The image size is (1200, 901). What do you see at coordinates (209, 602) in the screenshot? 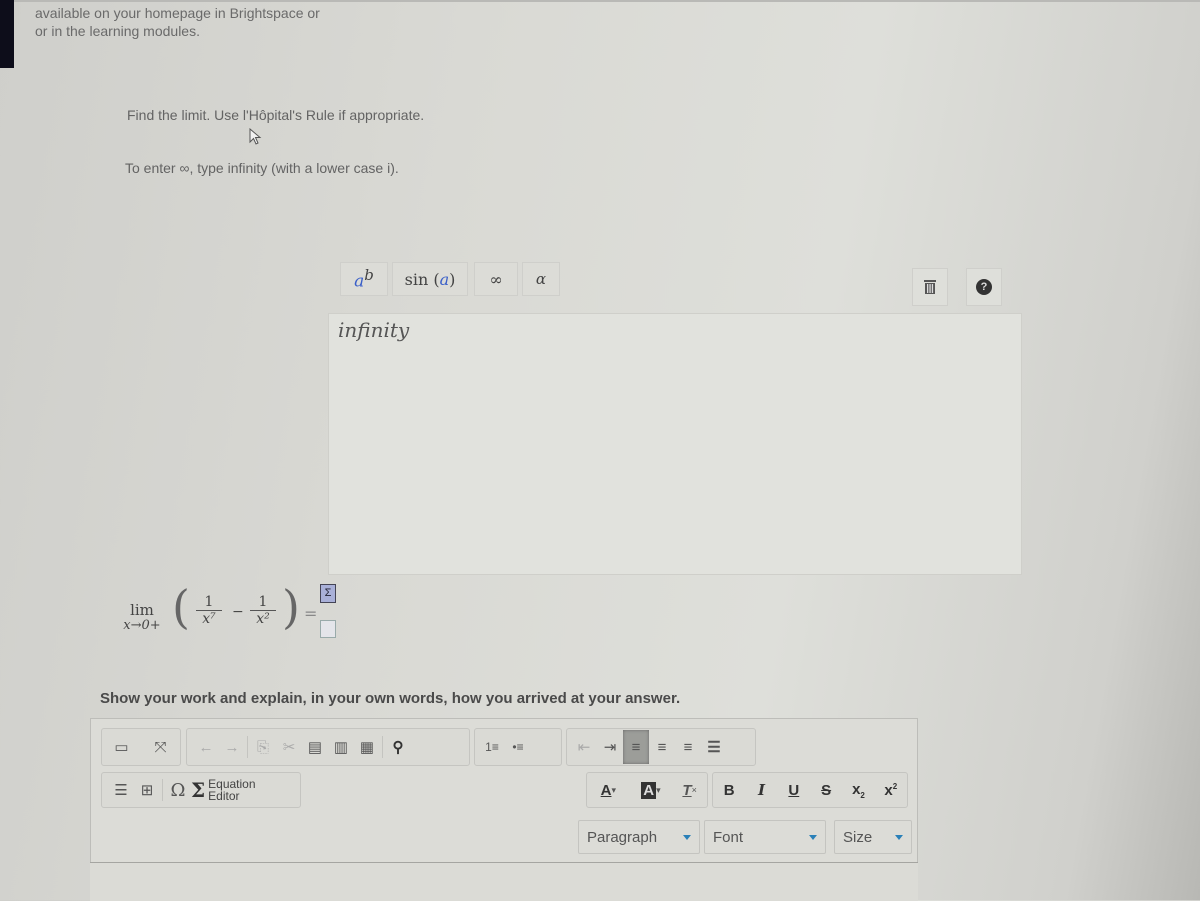
I see `fraction1-numerator: 1` at bounding box center [209, 602].